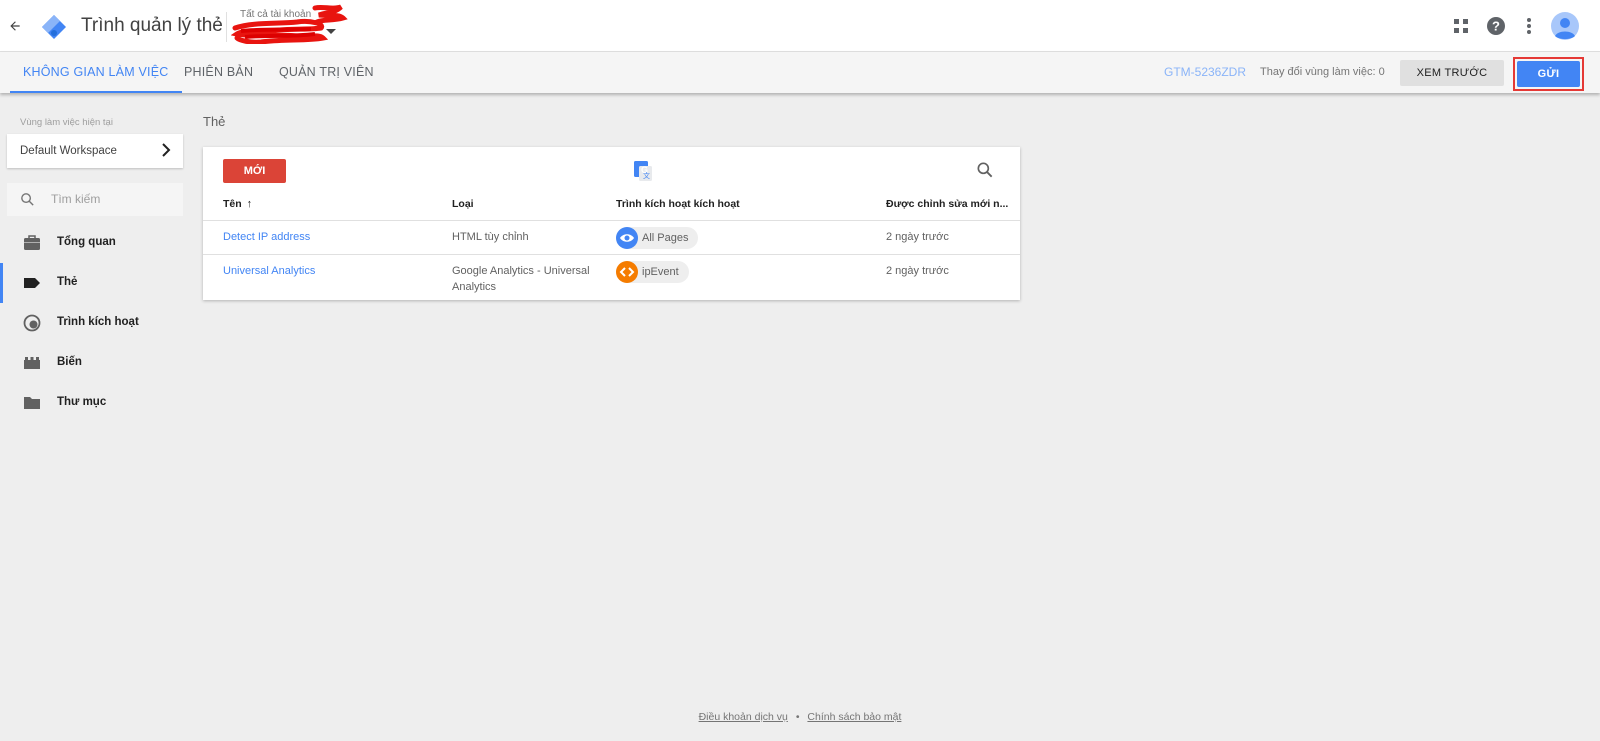  What do you see at coordinates (627, 272) in the screenshot?
I see `code-icon` at bounding box center [627, 272].